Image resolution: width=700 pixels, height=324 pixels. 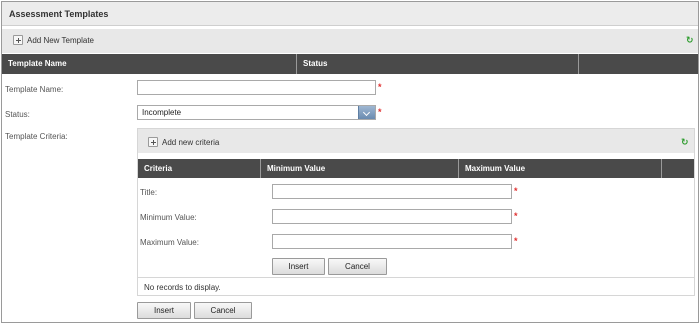 I want to click on criteria-title-input, so click(x=392, y=191).